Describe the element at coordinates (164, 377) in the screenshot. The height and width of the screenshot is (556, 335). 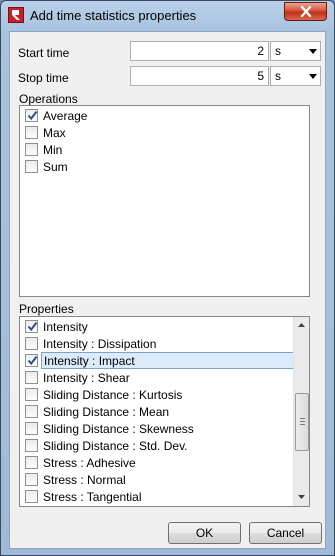
I see `property-item: Intensity : Shear` at that location.